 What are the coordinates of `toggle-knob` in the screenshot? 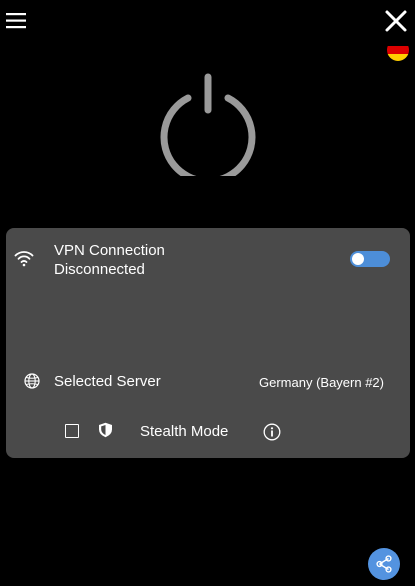 It's located at (358, 259).